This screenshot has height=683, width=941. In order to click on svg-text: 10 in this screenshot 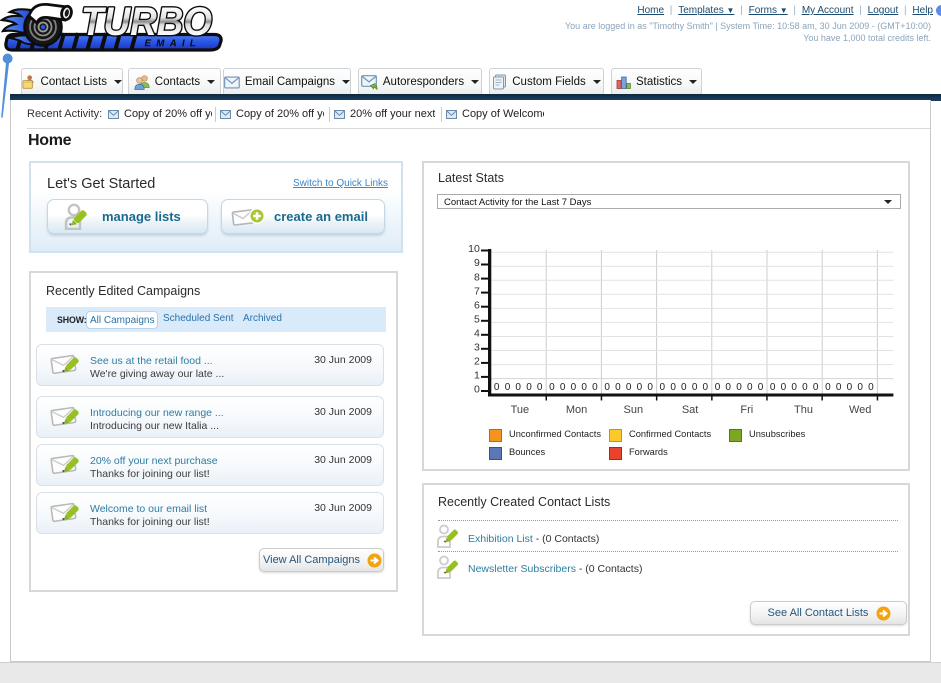, I will do `click(474, 249)`.